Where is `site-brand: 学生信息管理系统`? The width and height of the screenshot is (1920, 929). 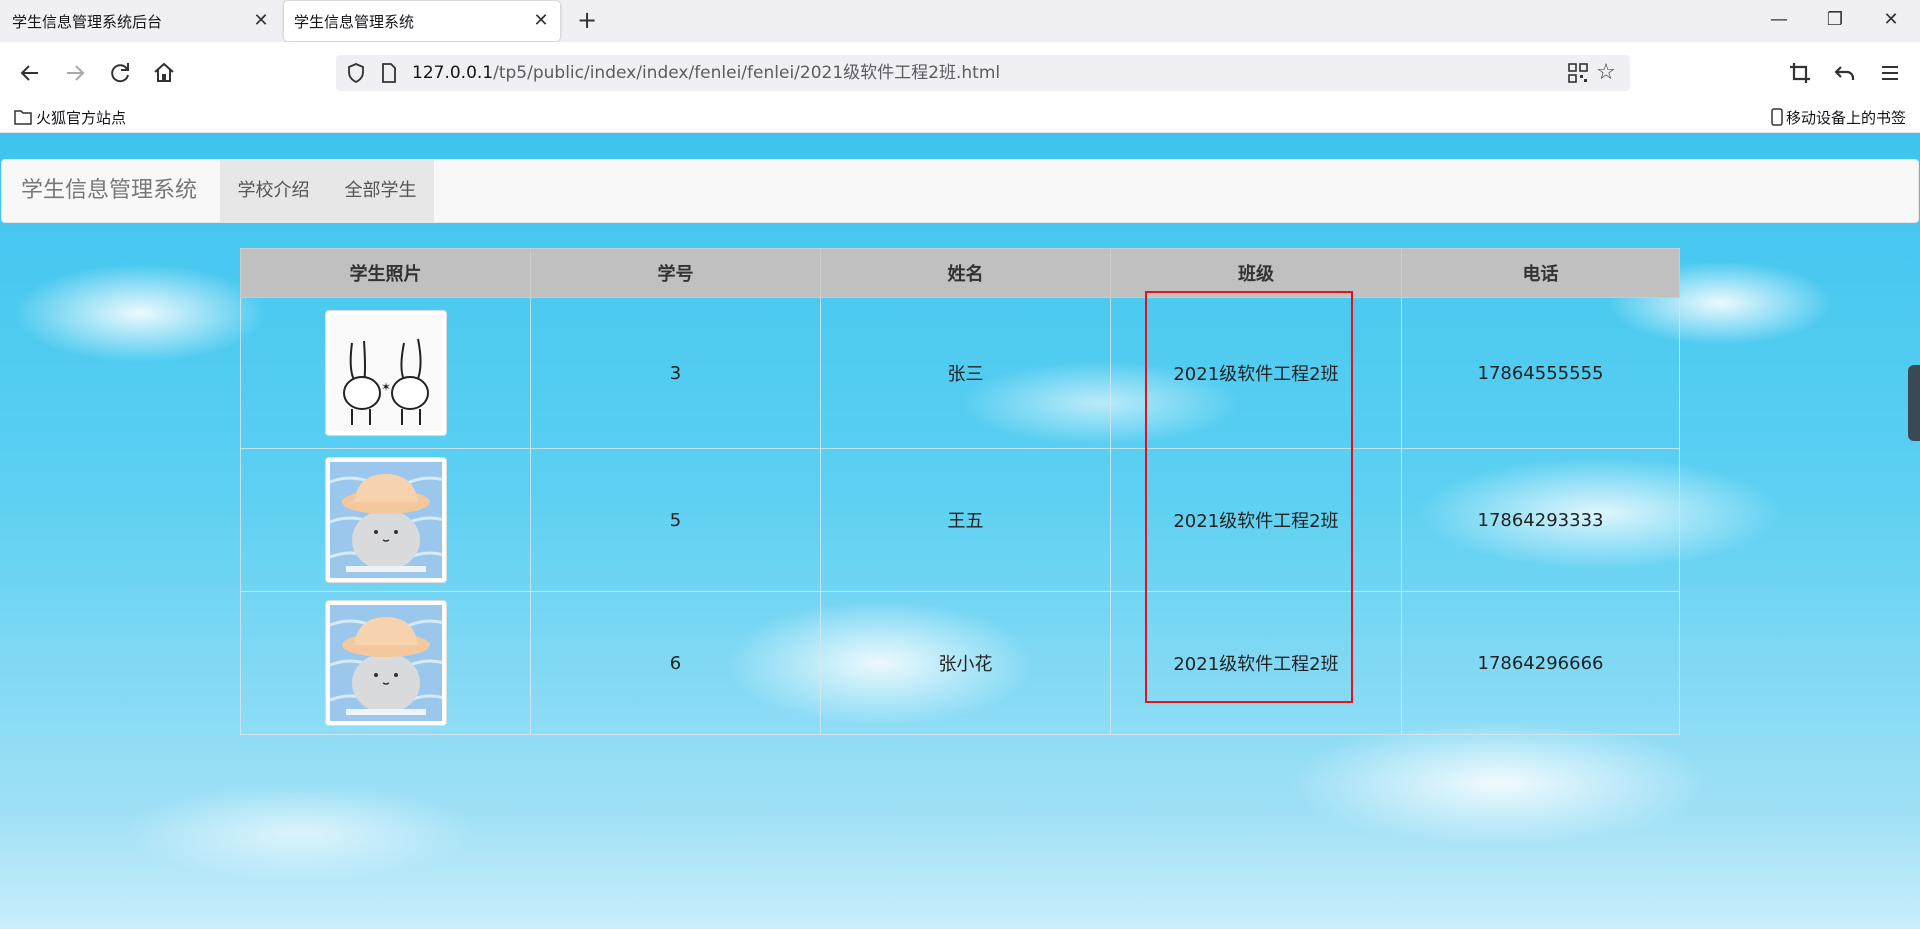 site-brand: 学生信息管理系统 is located at coordinates (109, 191).